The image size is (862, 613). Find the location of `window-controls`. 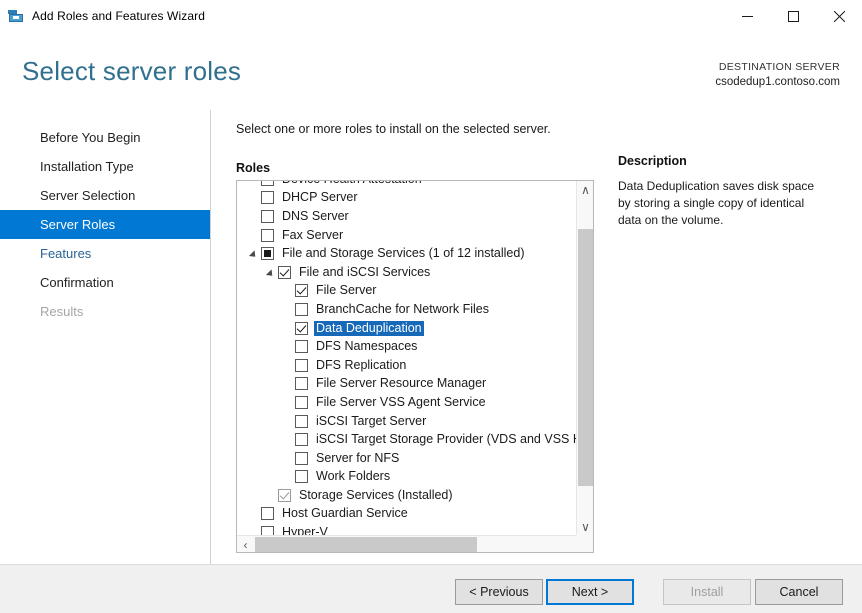

window-controls is located at coordinates (793, 16).